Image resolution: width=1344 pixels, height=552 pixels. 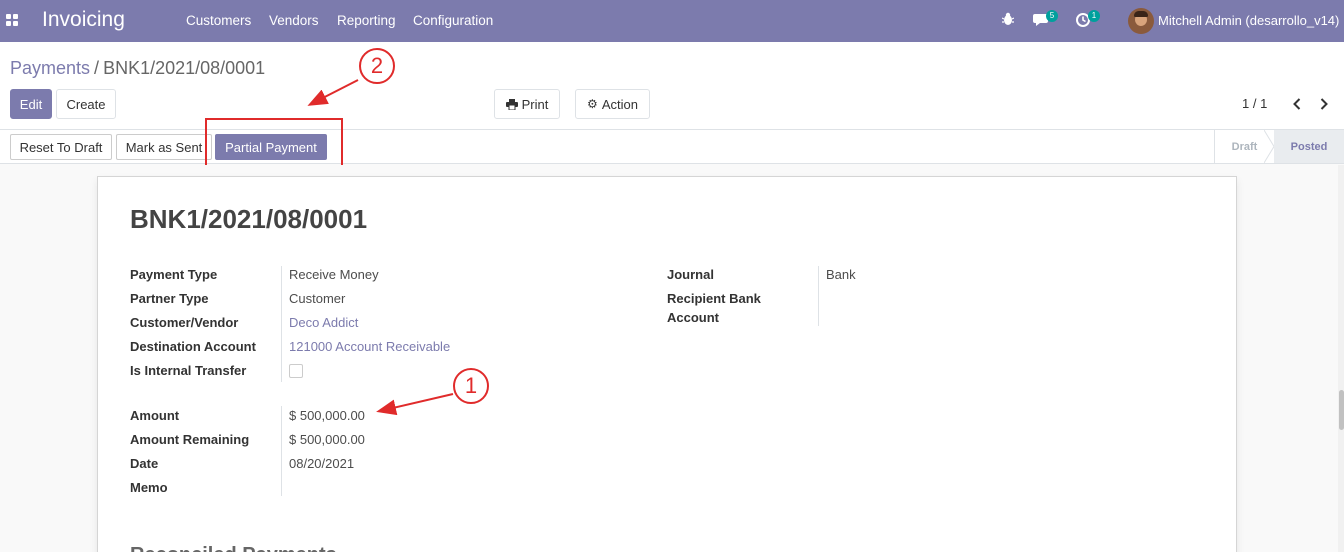 I want to click on date-value: 08/20/2021, so click(x=322, y=463).